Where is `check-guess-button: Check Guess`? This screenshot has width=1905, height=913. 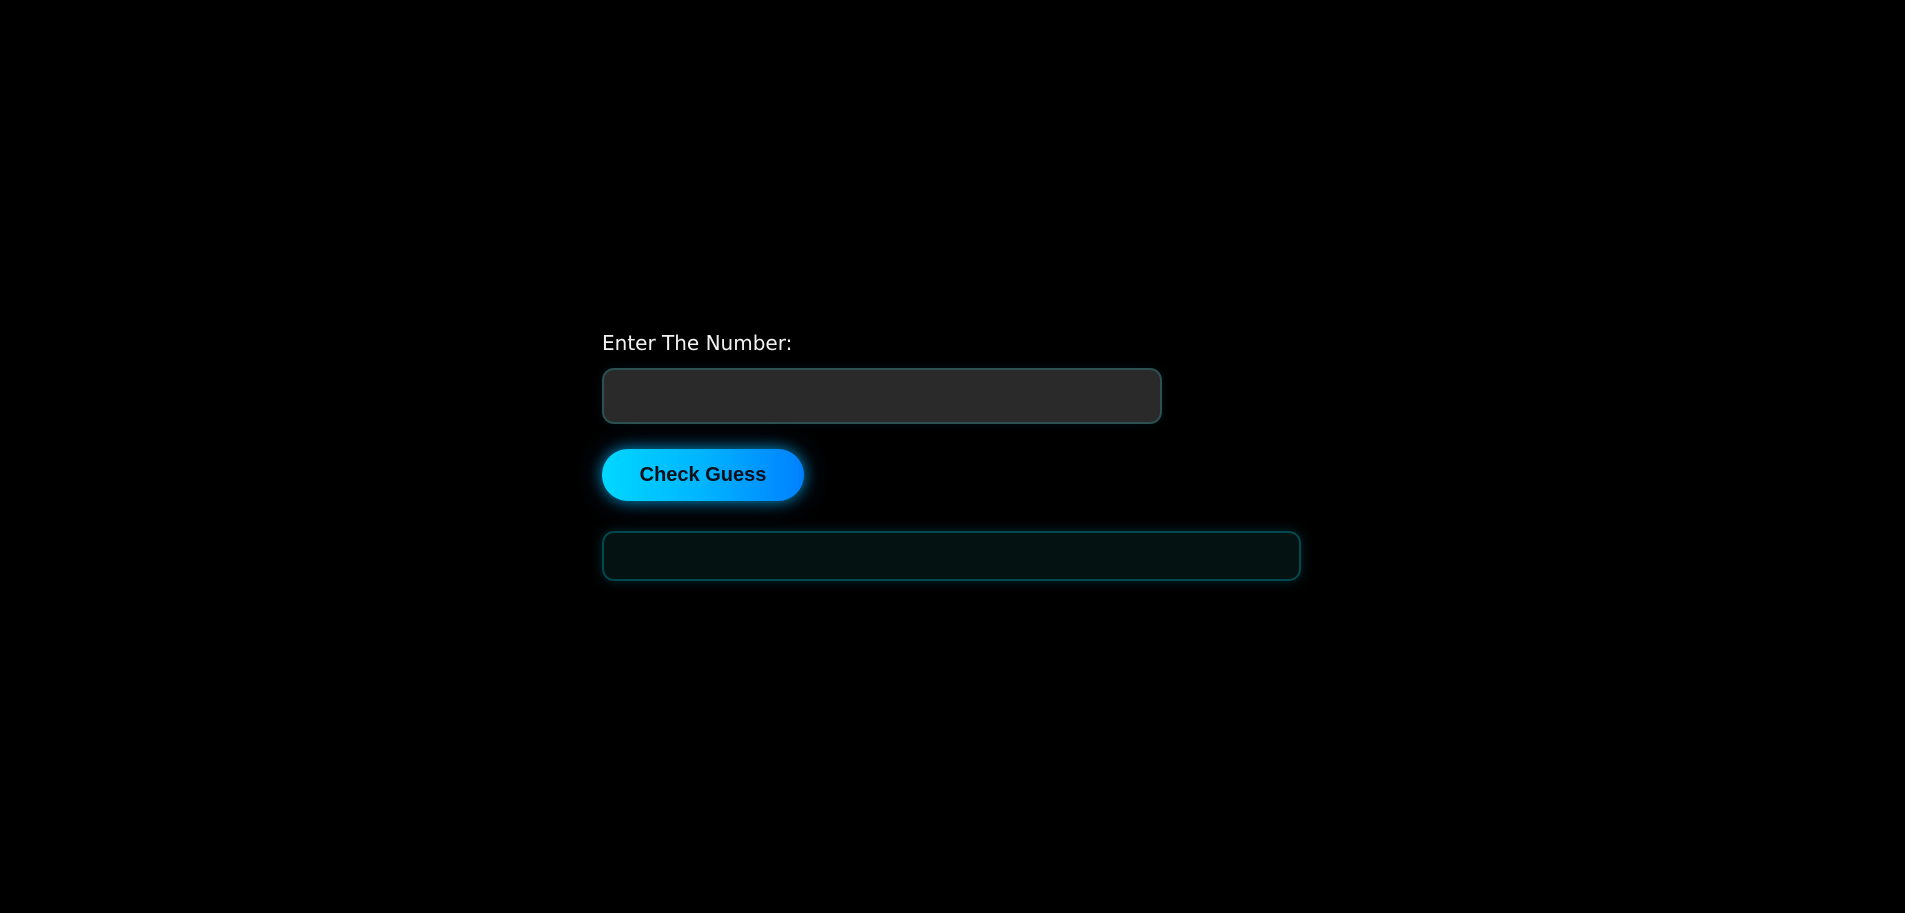
check-guess-button: Check Guess is located at coordinates (703, 475).